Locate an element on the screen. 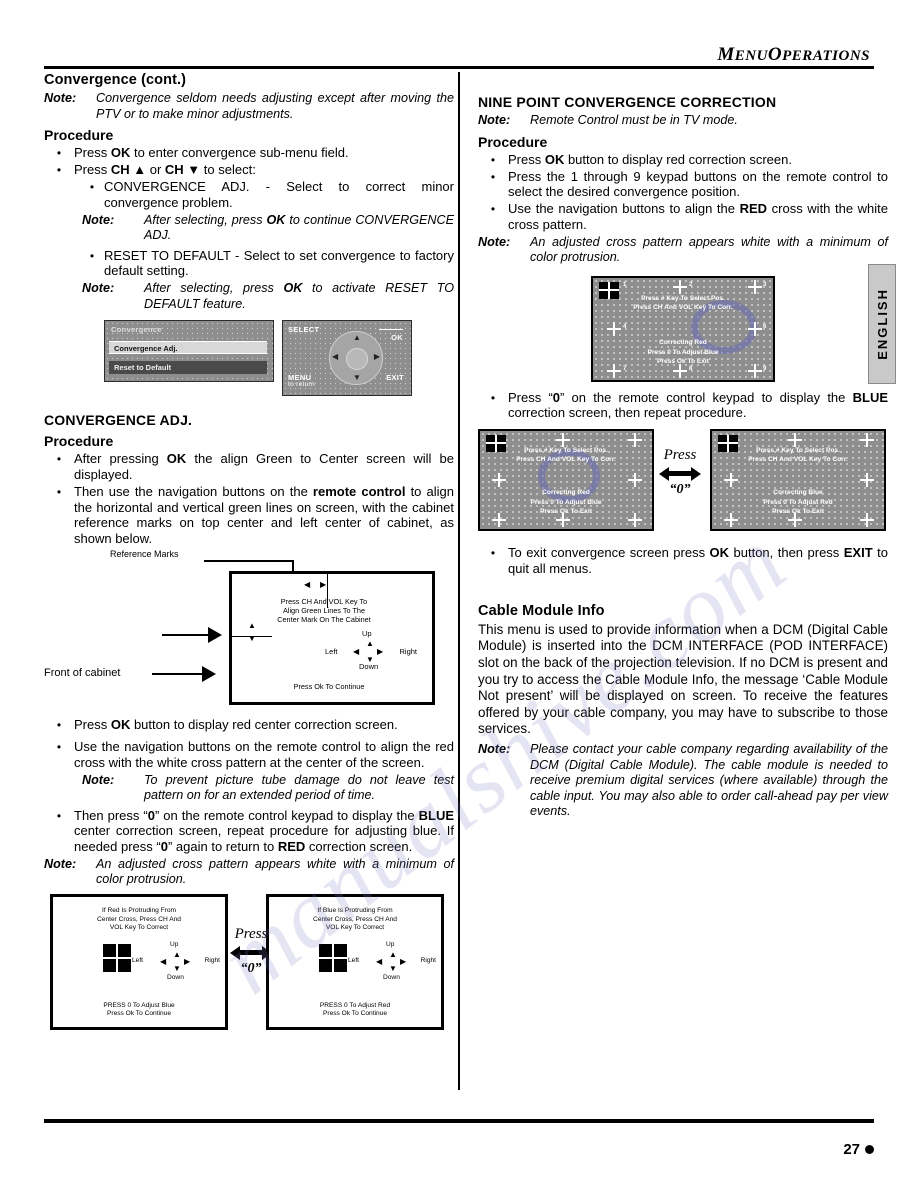 The width and height of the screenshot is (918, 1188). page-number: 27 is located at coordinates (858, 1149).